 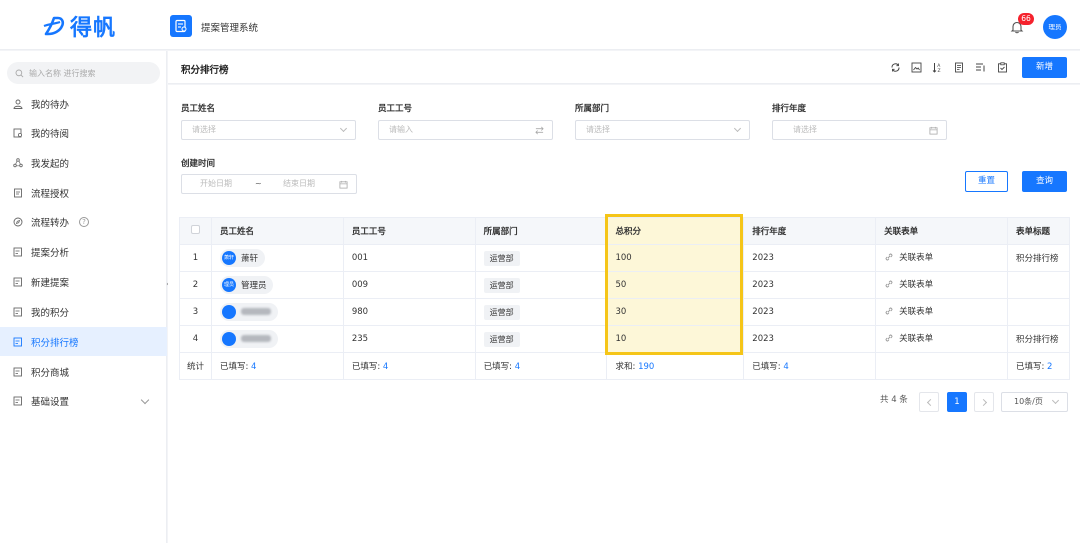 I want to click on list-filter-icon, so click(x=980, y=67).